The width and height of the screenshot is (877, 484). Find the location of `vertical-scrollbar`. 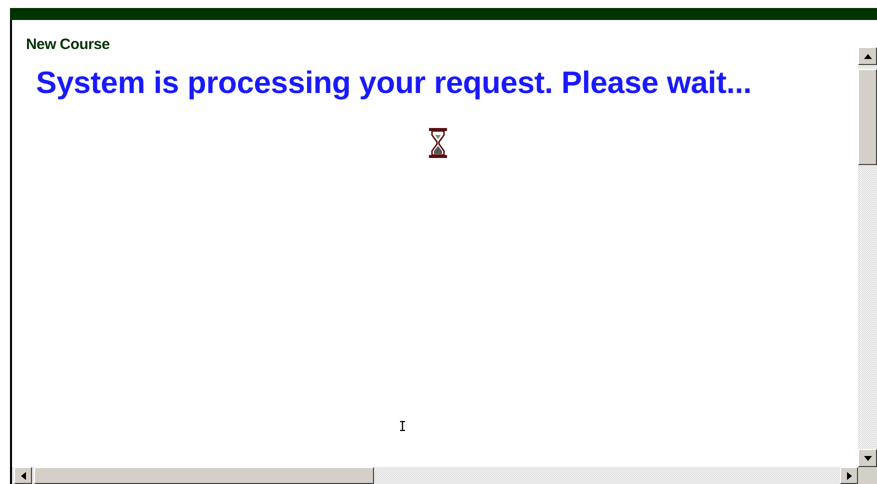

vertical-scrollbar is located at coordinates (867, 257).